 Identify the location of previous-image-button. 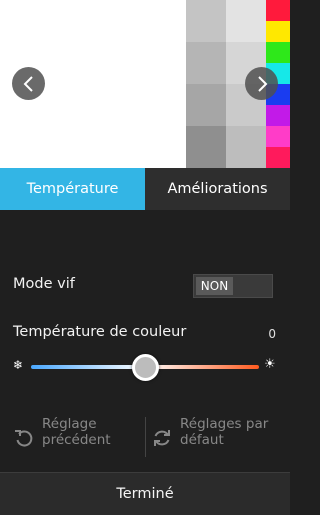
(28, 83).